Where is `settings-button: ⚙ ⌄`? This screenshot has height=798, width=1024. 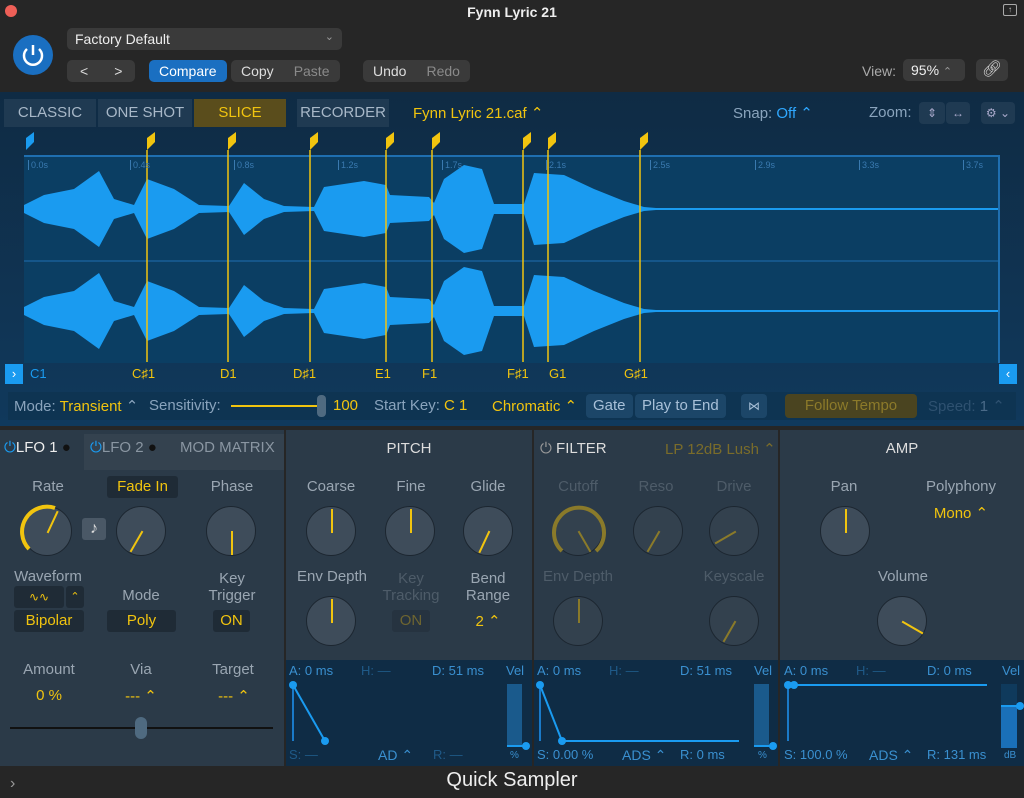 settings-button: ⚙ ⌄ is located at coordinates (998, 113).